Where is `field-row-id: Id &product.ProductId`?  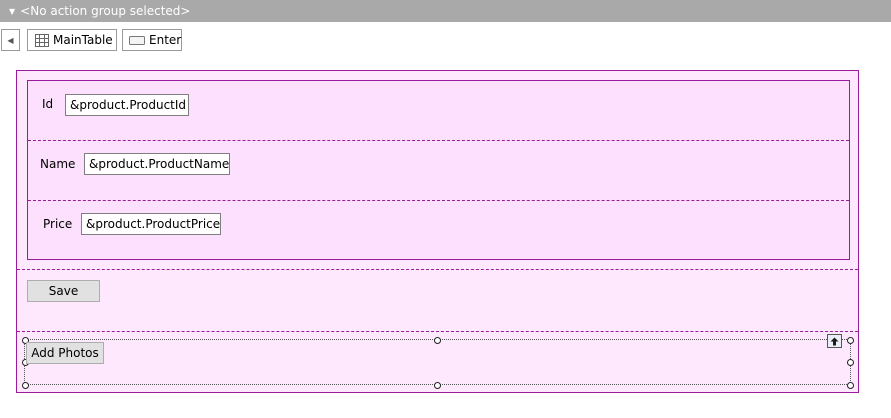
field-row-id: Id &product.ProductId is located at coordinates (438, 111).